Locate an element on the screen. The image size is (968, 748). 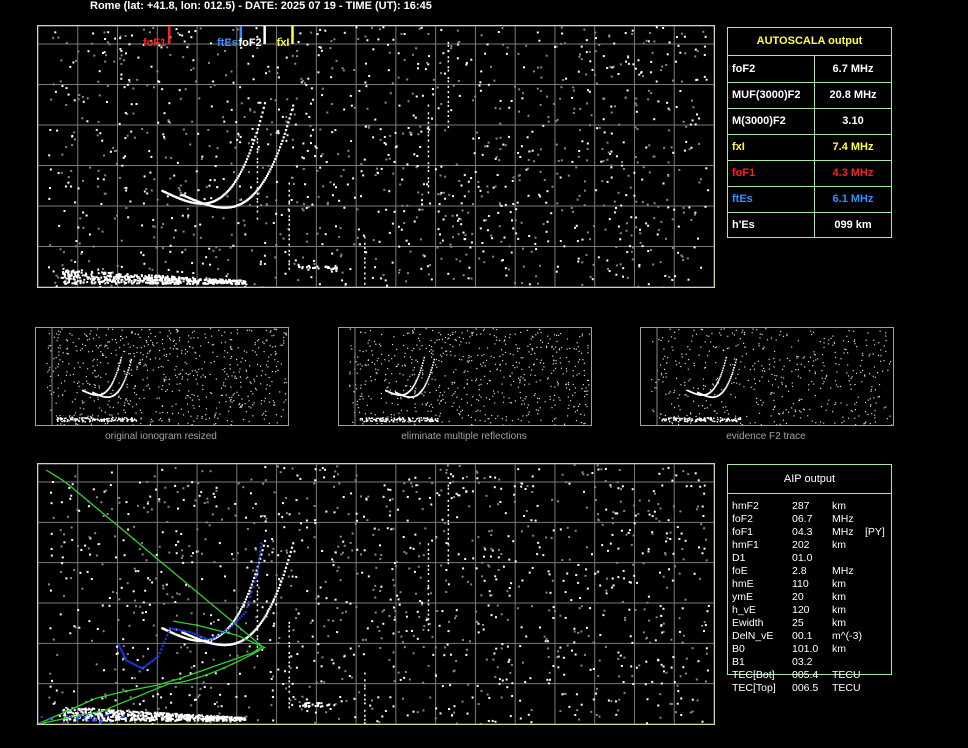
thumb-eliminate is located at coordinates (465, 376).